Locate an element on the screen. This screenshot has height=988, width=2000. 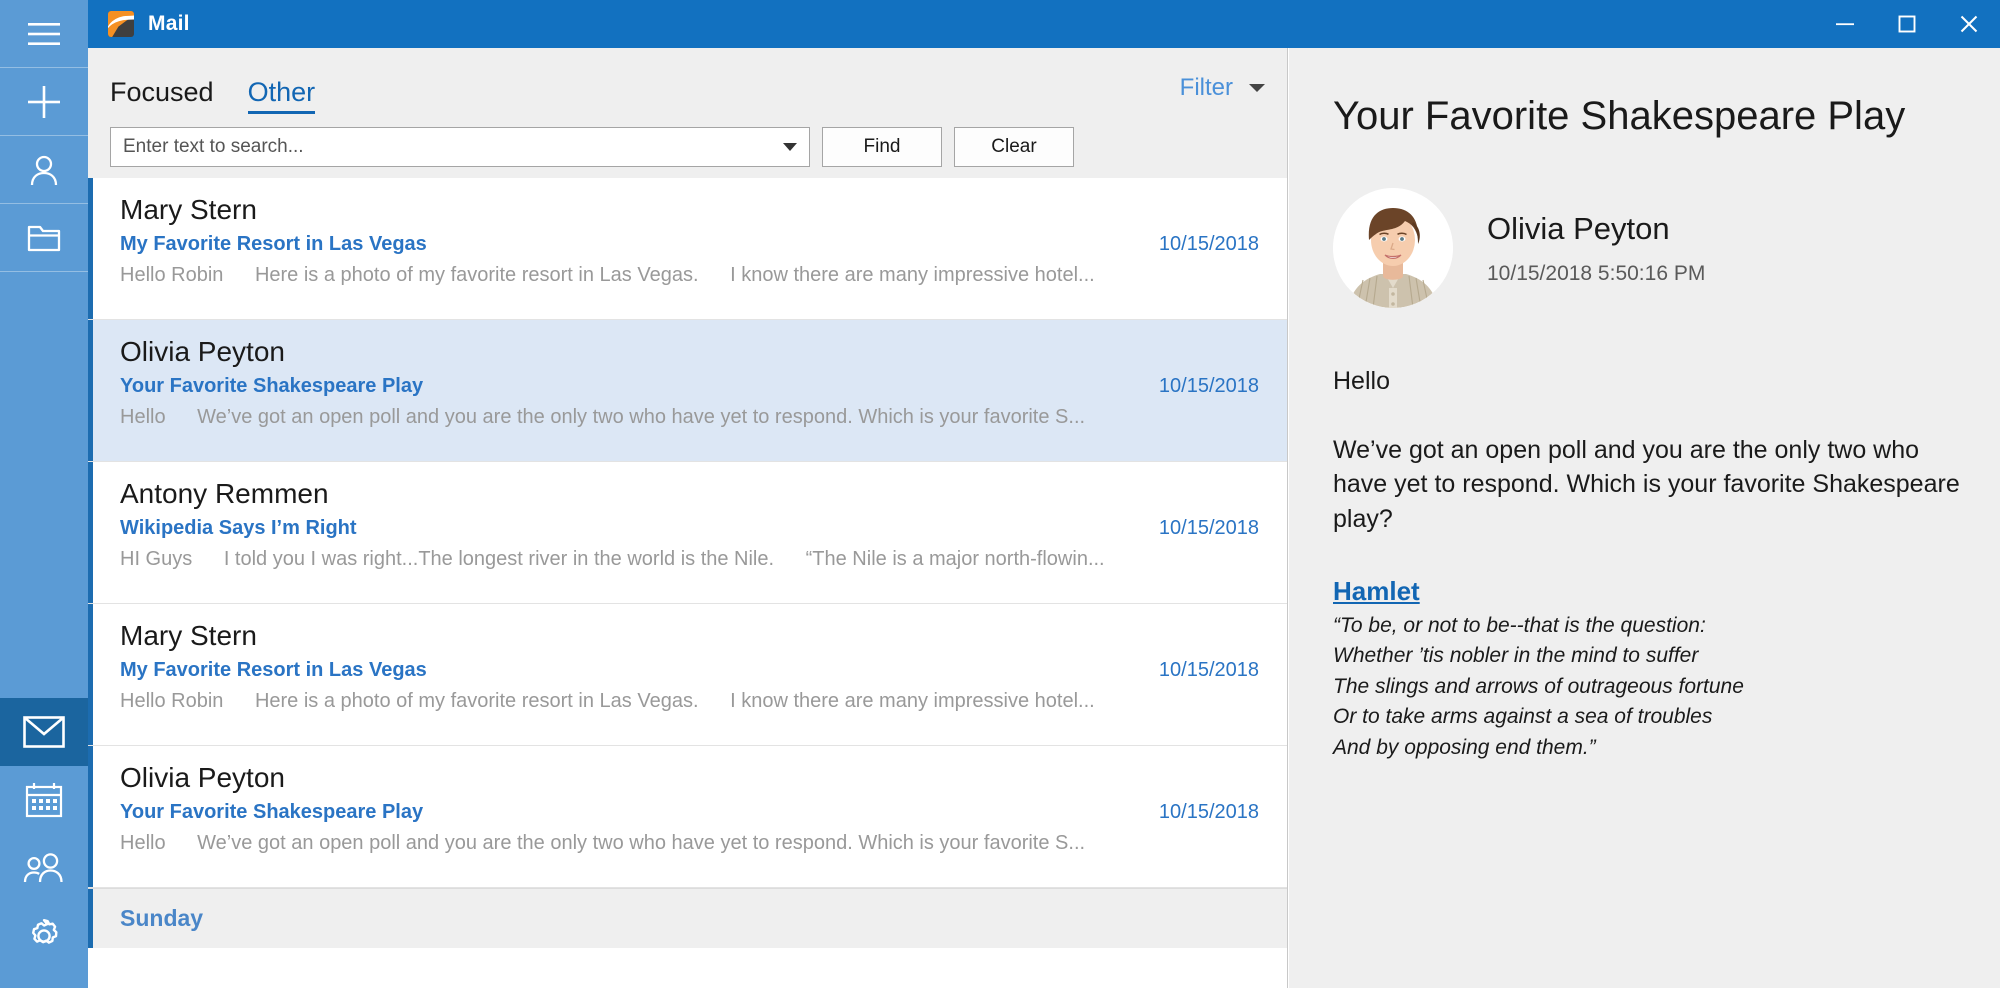
message-greeting: Hello is located at coordinates (1361, 381).